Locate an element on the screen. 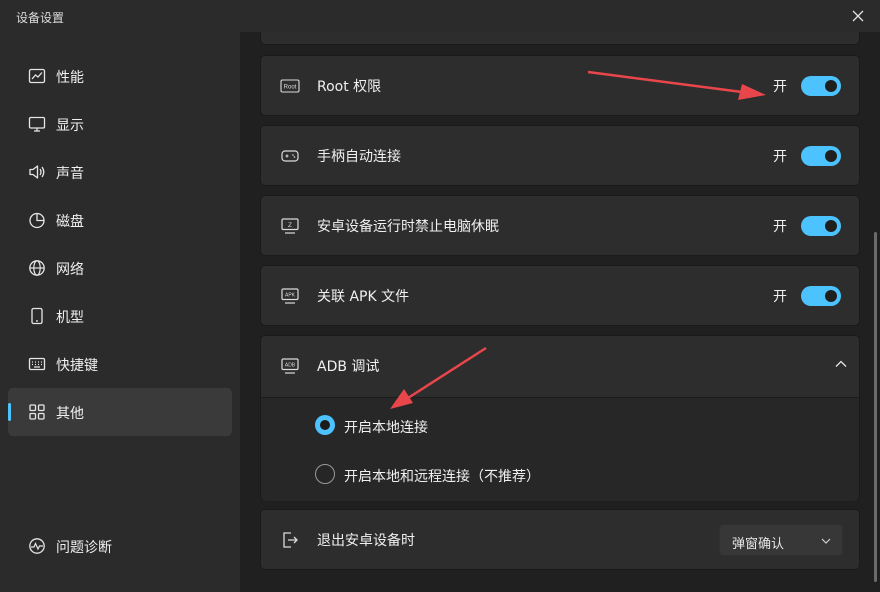 The image size is (880, 592). arrow-to-local-connection is located at coordinates (438, 377).